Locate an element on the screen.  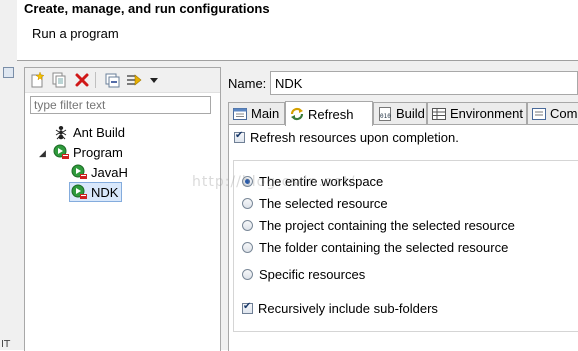
build-icon: 010 is located at coordinates (385, 114).